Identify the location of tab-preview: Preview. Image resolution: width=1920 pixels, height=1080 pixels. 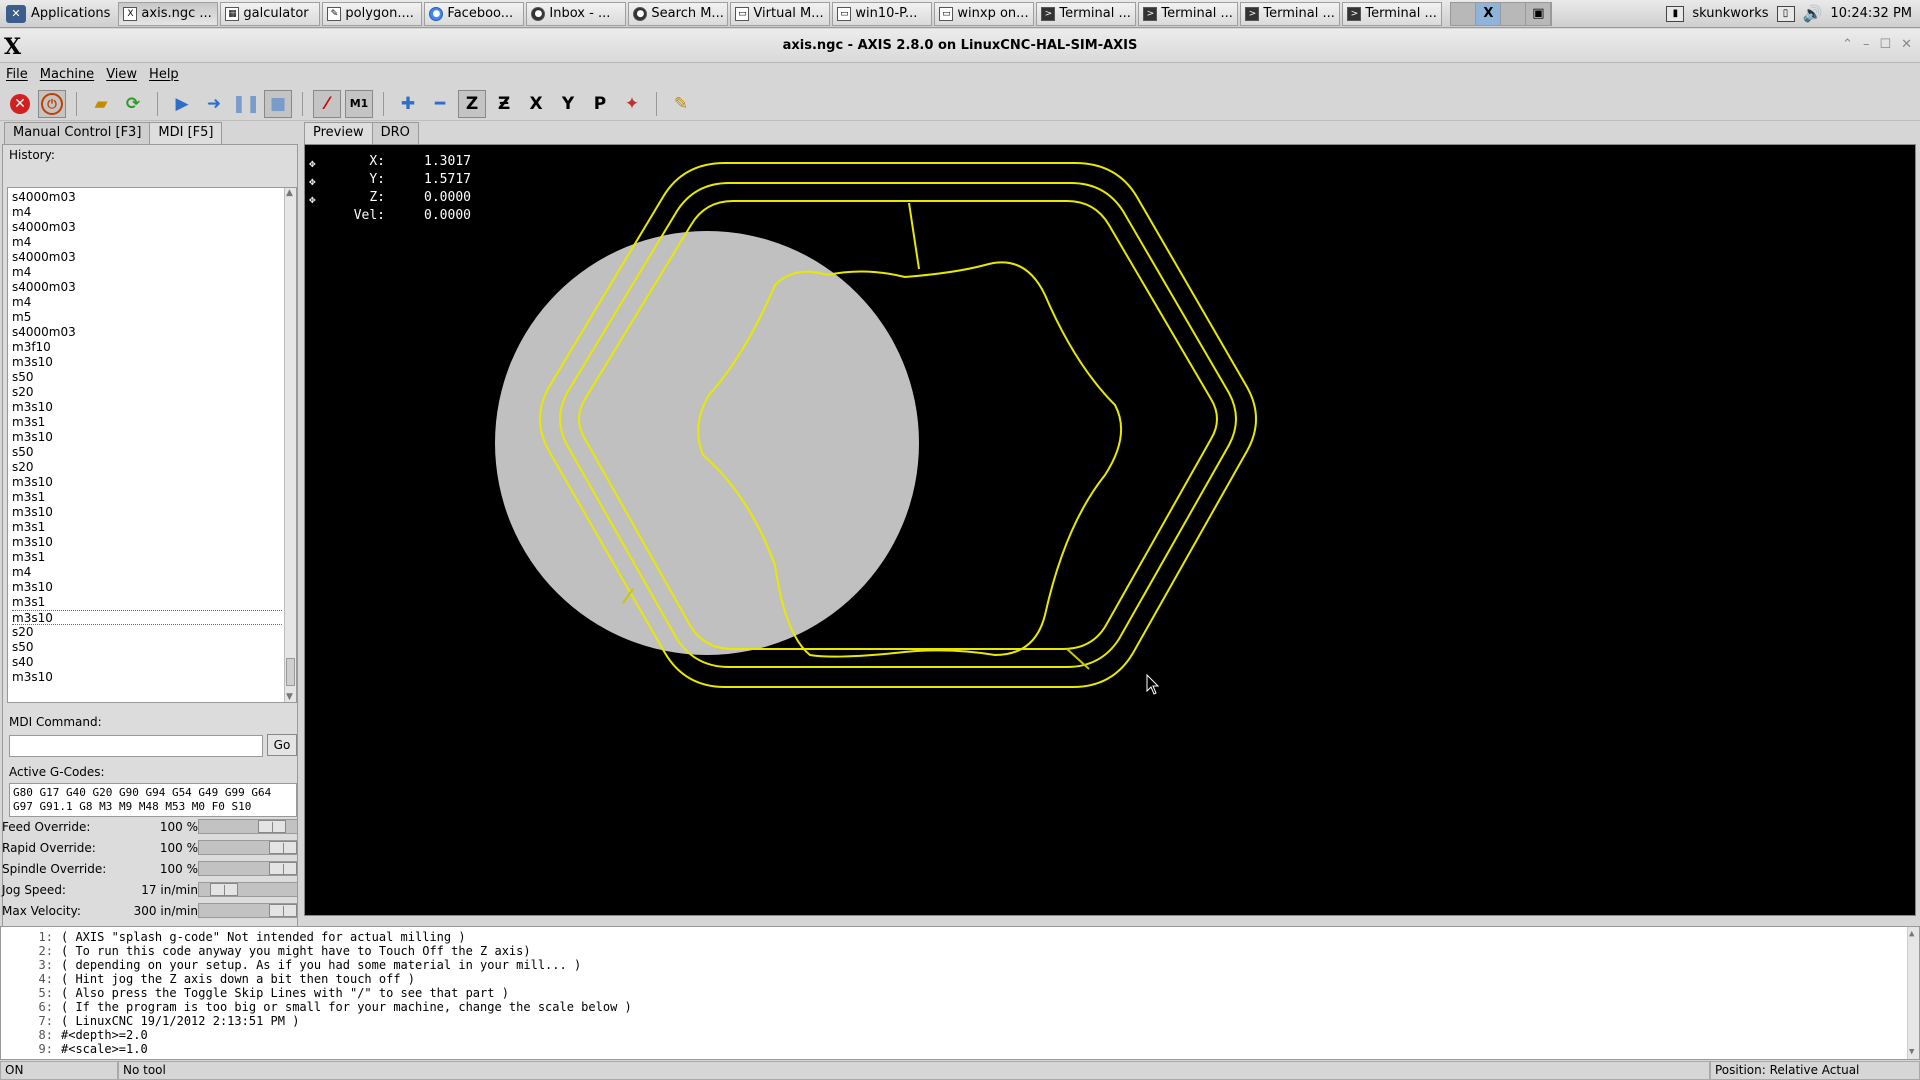
(338, 133).